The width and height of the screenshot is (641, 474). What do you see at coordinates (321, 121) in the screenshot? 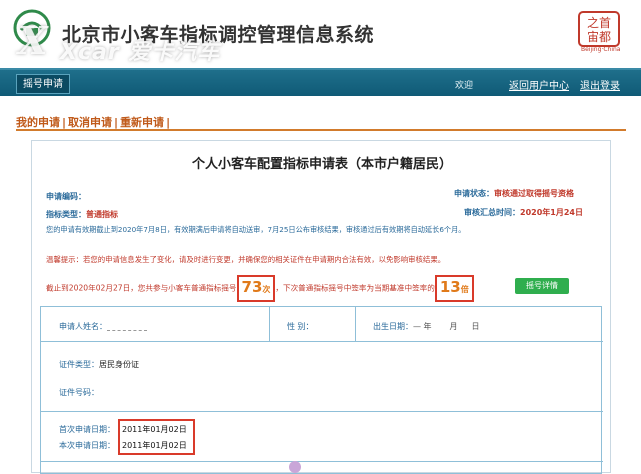
I see `application-tabs: 我的申请 | 取消申请 | 重新申请 |` at bounding box center [321, 121].